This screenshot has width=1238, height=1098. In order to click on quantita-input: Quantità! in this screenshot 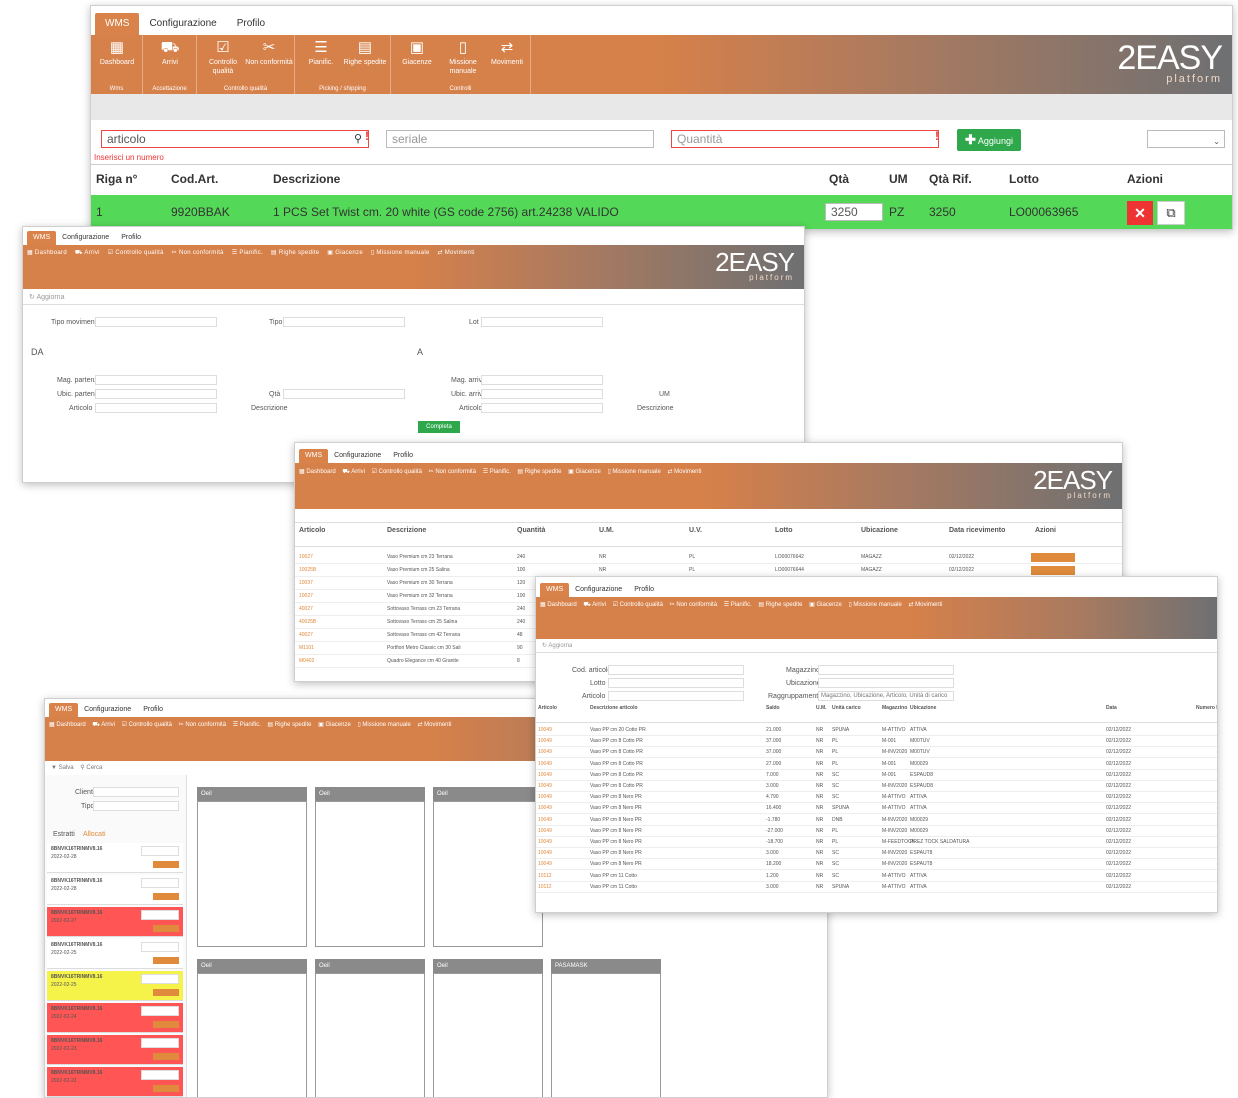, I will do `click(805, 138)`.